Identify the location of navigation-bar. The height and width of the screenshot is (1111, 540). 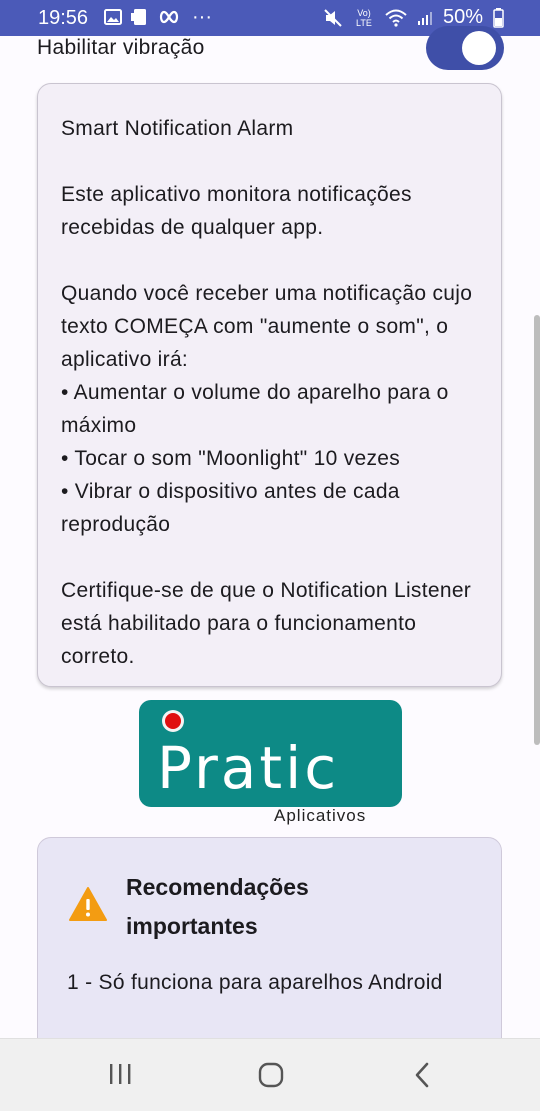
(270, 1074).